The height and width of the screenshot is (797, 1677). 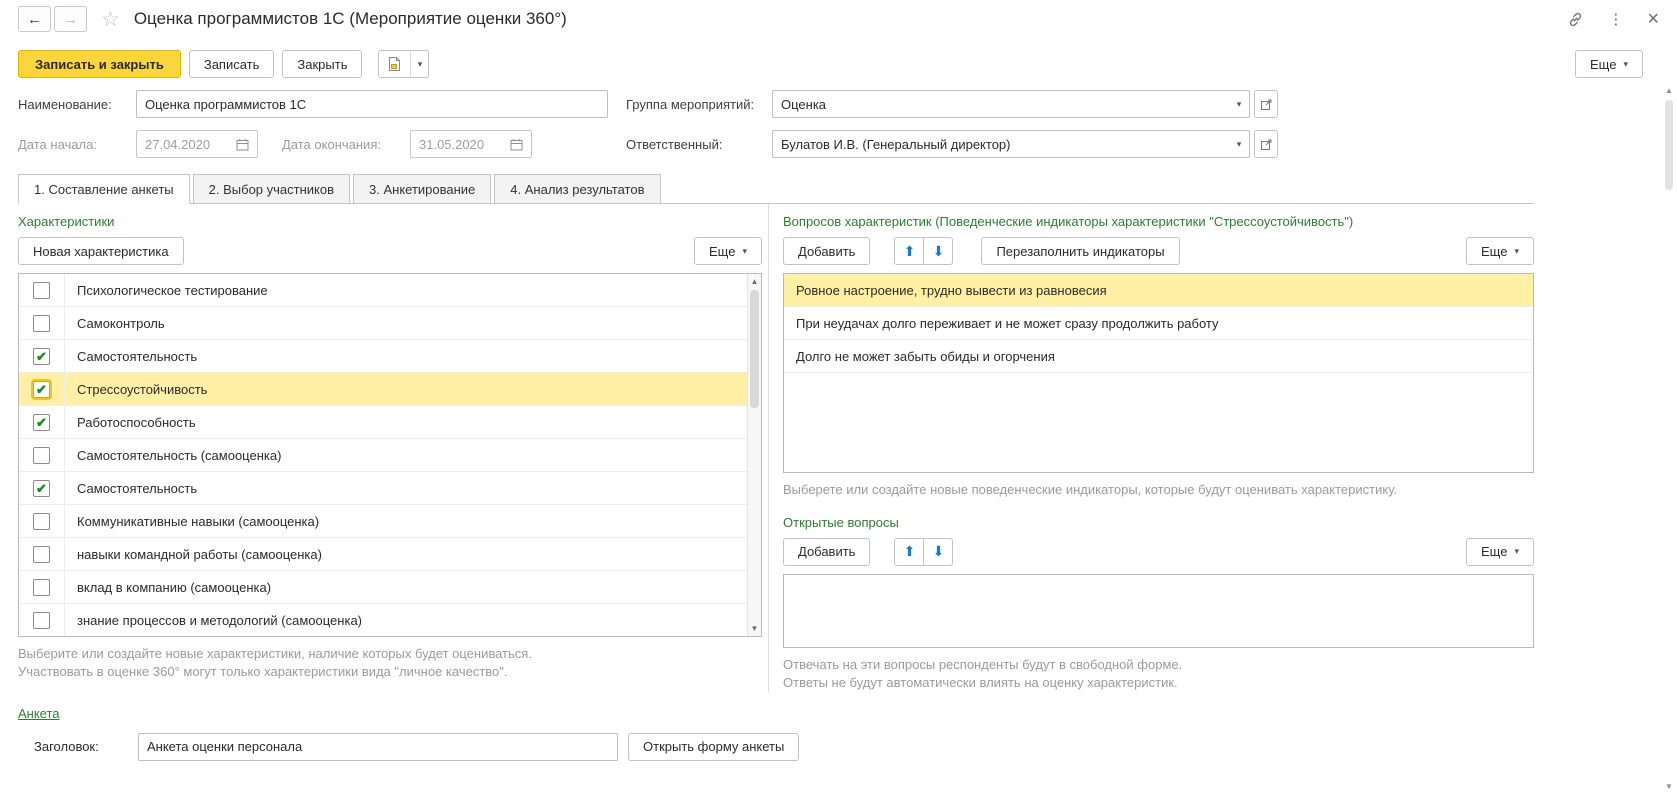 What do you see at coordinates (754, 455) in the screenshot?
I see `characteristics-scrollbar: ▲ ▼` at bounding box center [754, 455].